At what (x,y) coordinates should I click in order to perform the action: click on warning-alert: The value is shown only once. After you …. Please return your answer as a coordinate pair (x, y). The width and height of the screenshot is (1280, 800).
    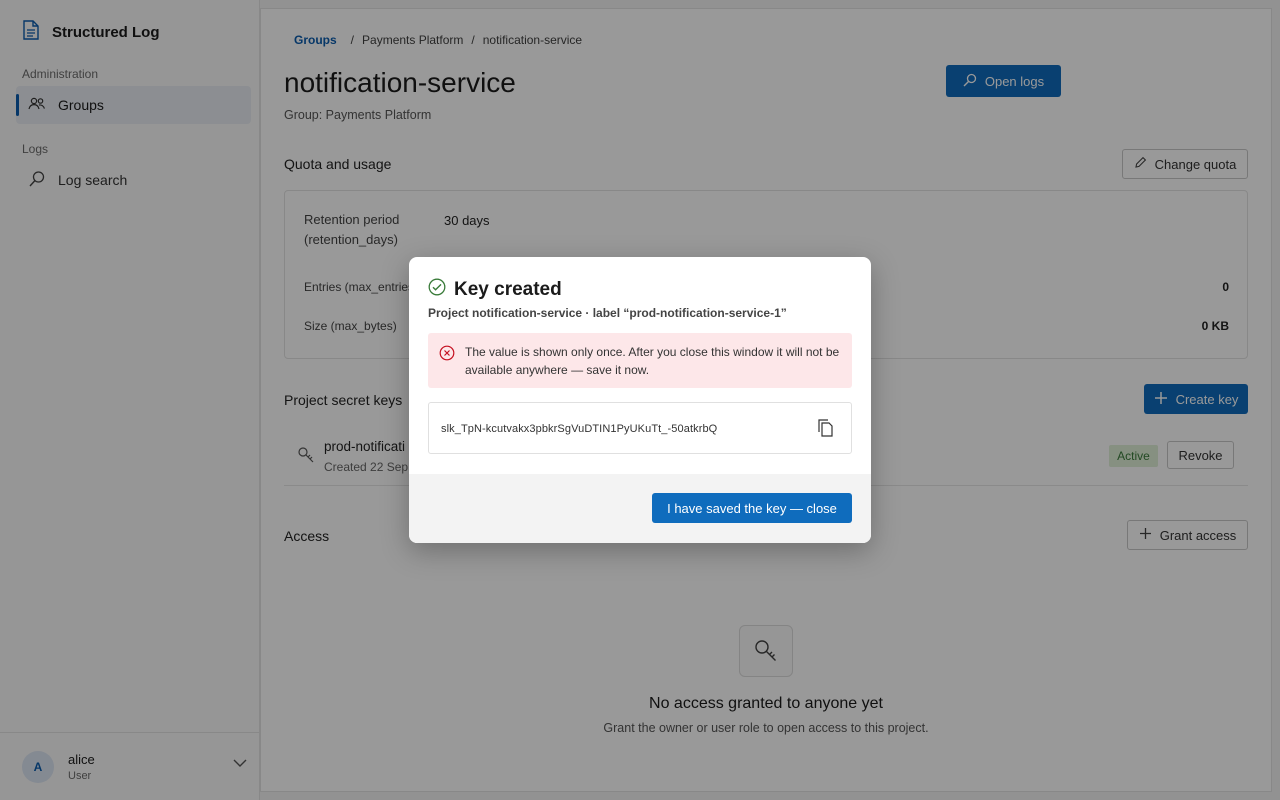
    Looking at the image, I should click on (640, 360).